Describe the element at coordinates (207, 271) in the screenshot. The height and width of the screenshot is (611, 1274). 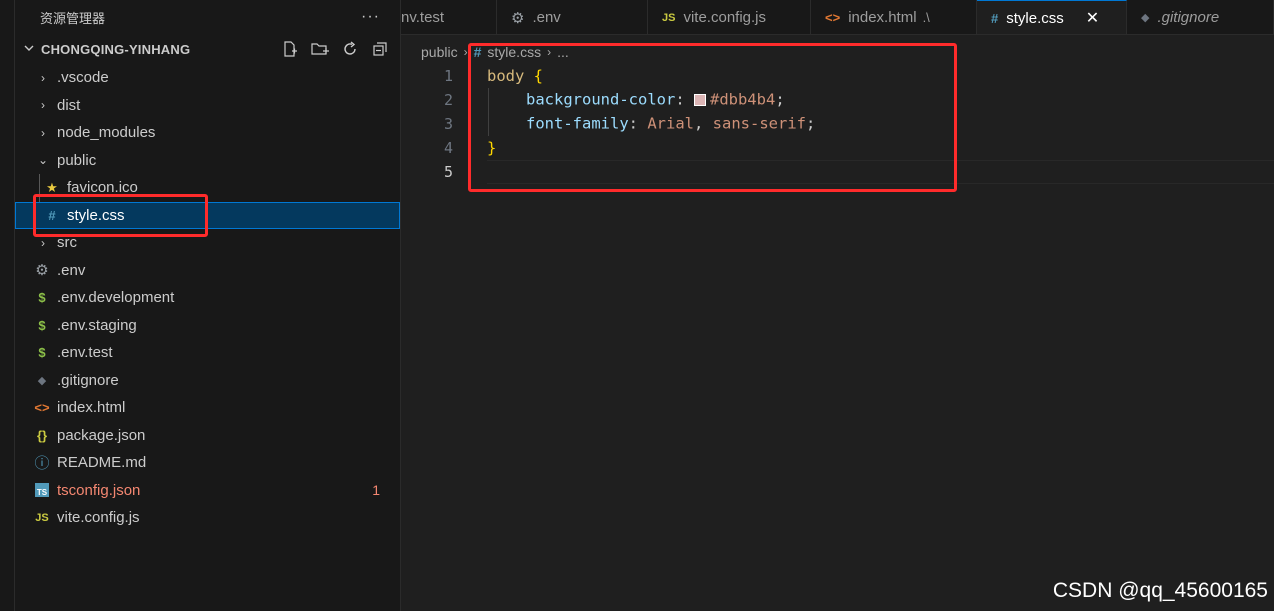
I see `tree-file-env: ⚙ .env` at that location.